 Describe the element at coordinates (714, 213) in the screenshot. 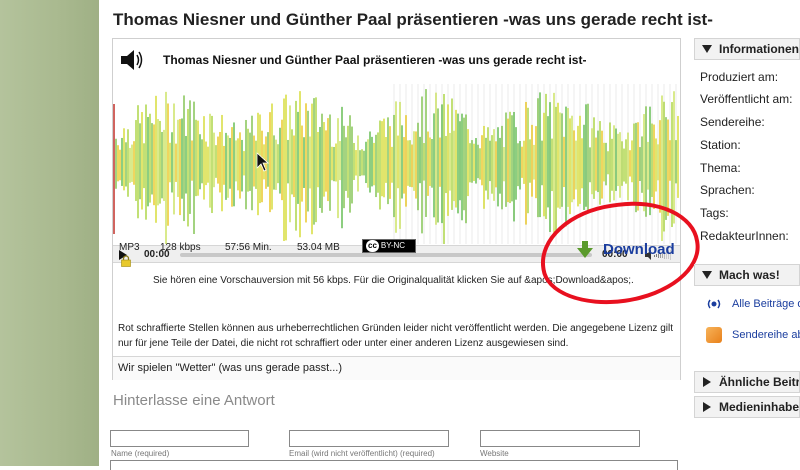

I see `info-item: Tags:` at that location.